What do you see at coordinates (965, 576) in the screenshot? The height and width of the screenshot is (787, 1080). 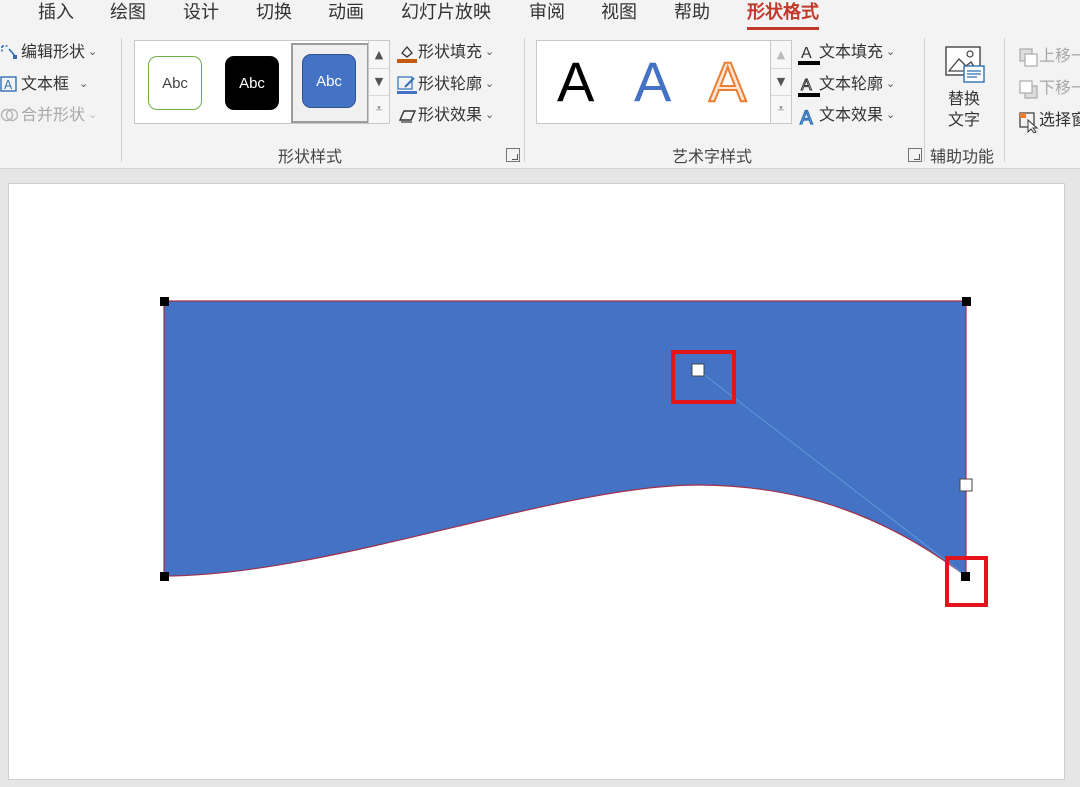 I see `vertex-handle-bottom-right` at bounding box center [965, 576].